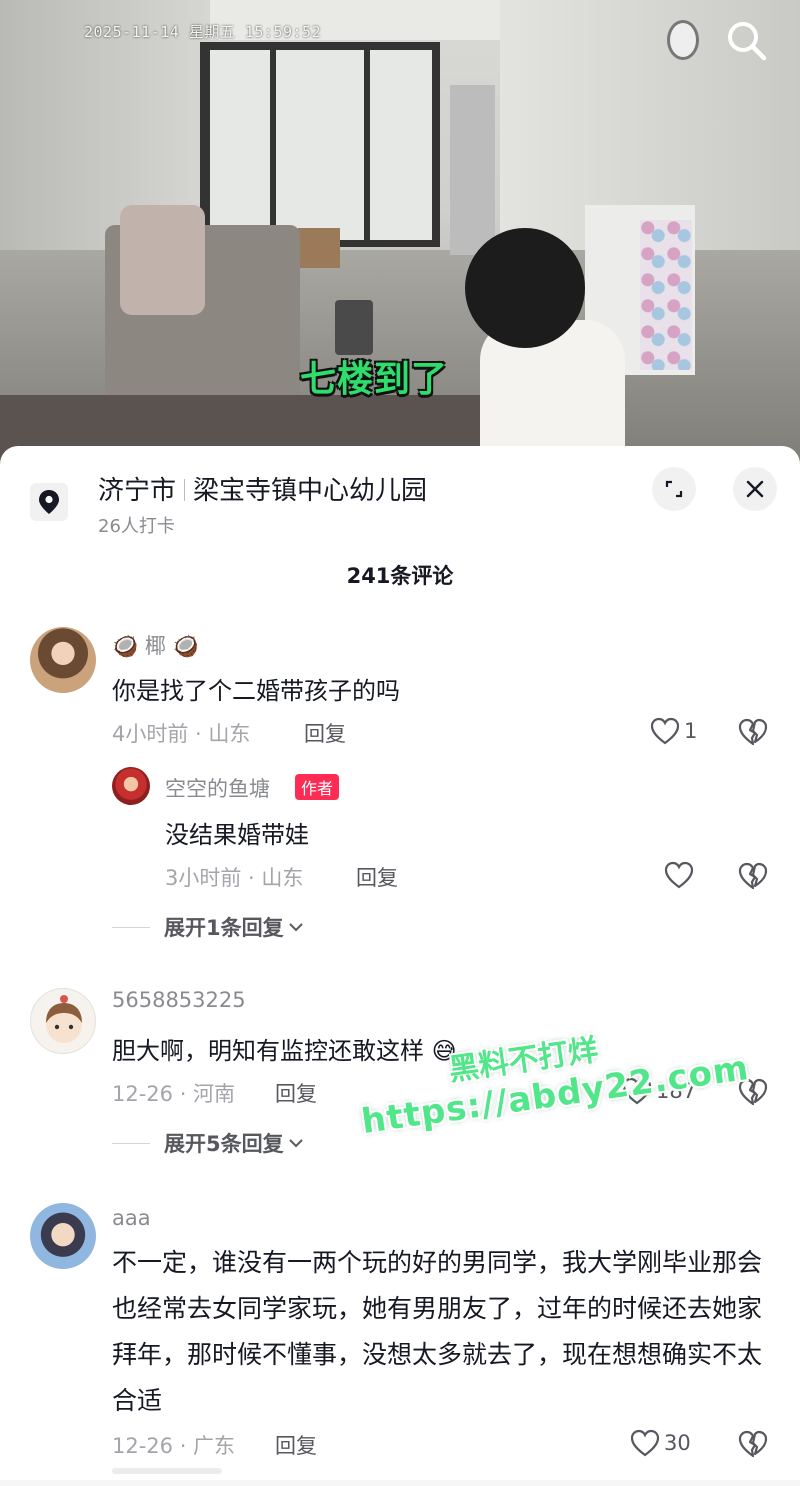 The image size is (800, 1486). Describe the element at coordinates (374, 379) in the screenshot. I see `video-caption: 七楼到了` at that location.